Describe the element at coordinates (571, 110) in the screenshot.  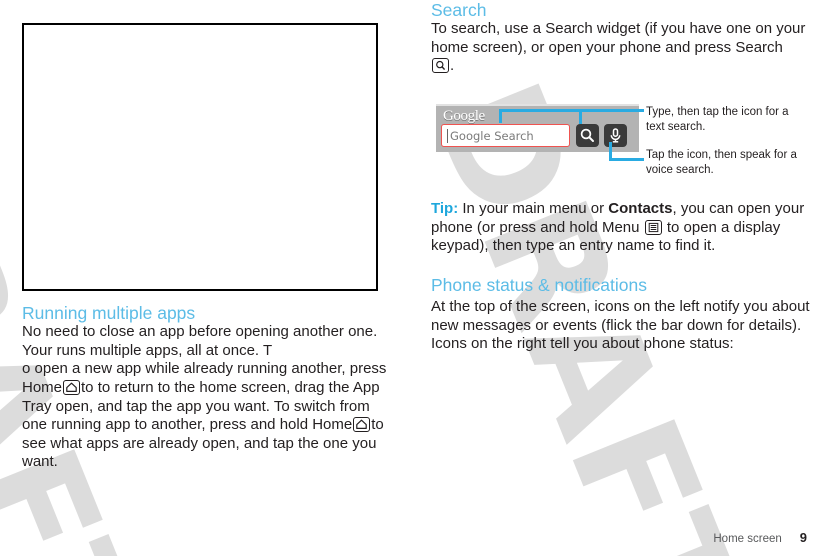
I see `callout-line-search-horizontal` at that location.